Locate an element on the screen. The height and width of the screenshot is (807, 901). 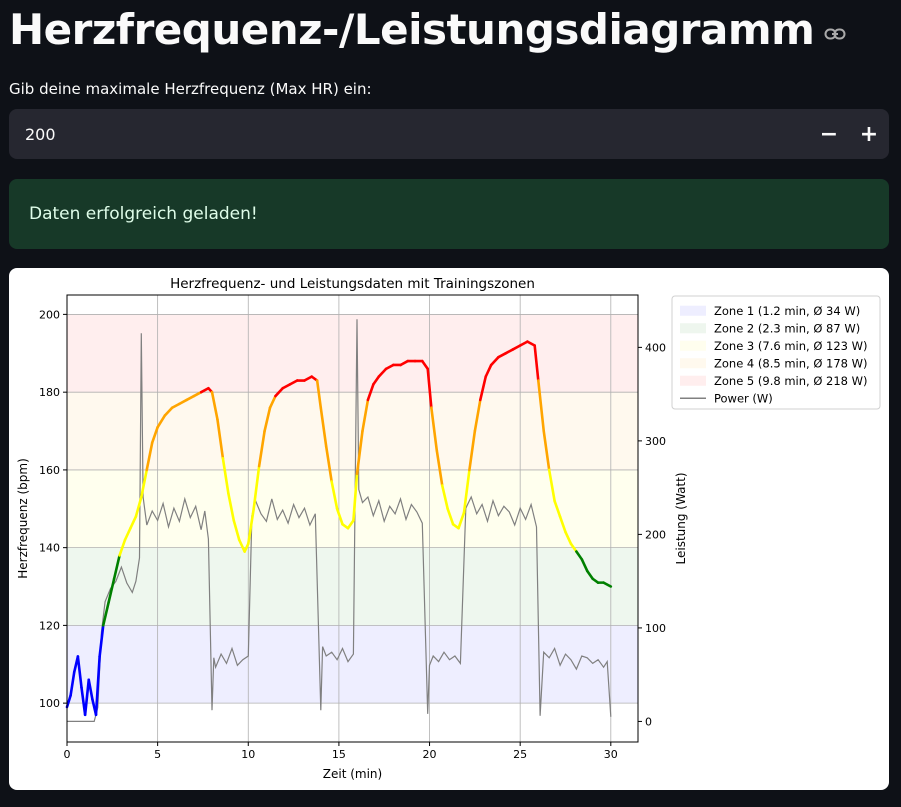
x-axis-label: Zeit (min) is located at coordinates (352, 774).